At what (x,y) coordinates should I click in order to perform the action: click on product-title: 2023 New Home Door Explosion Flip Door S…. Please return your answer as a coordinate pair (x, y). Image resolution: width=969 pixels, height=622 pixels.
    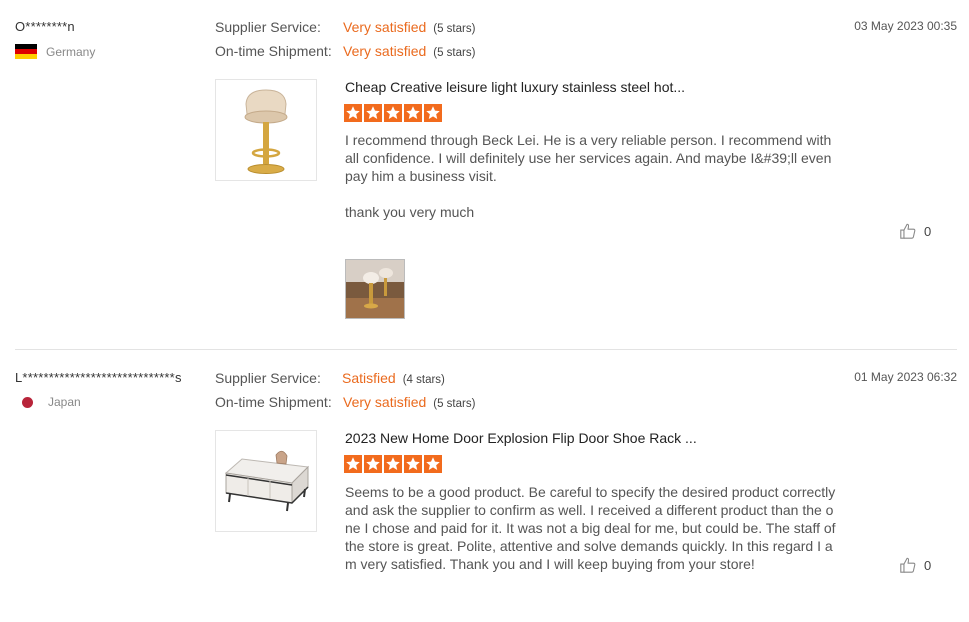
    Looking at the image, I should click on (521, 438).